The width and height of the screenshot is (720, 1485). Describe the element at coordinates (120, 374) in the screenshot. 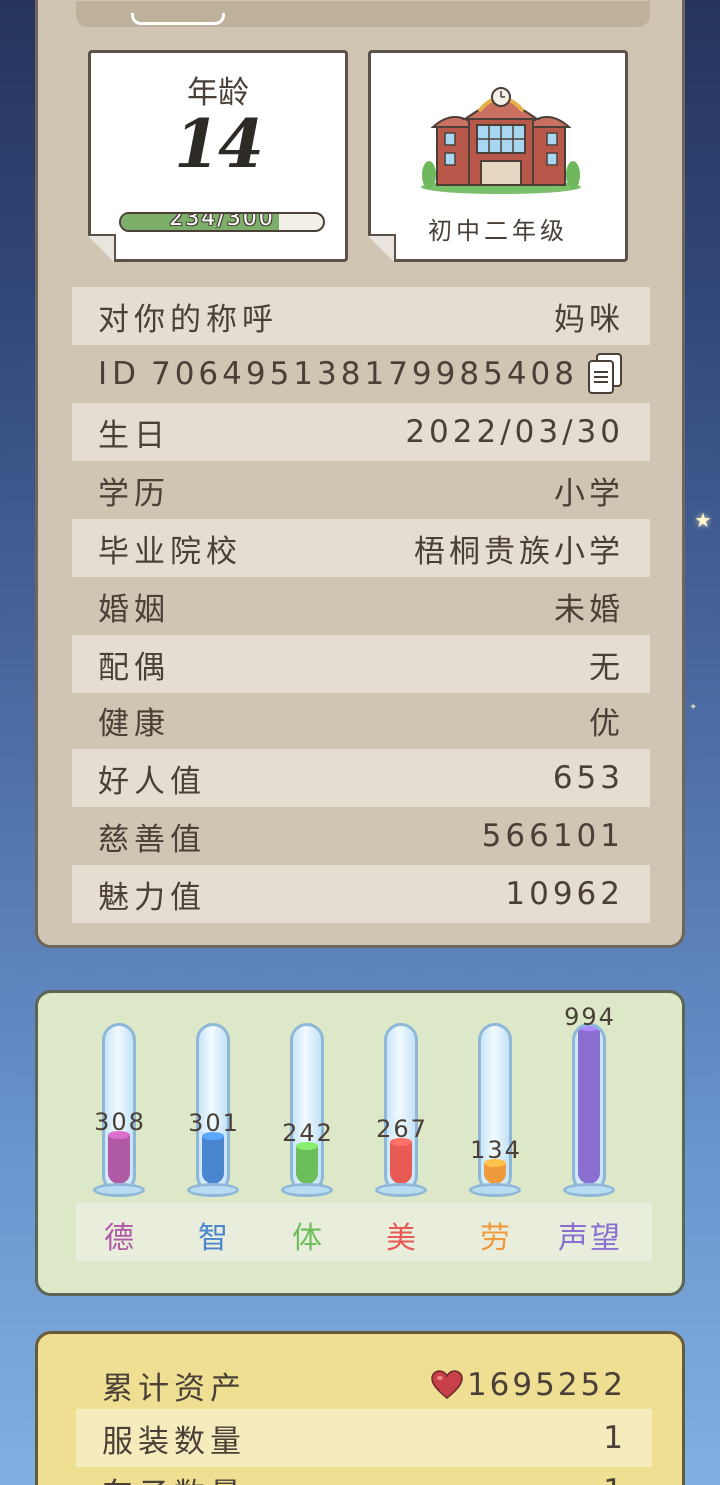

I see `id-label: ID` at that location.